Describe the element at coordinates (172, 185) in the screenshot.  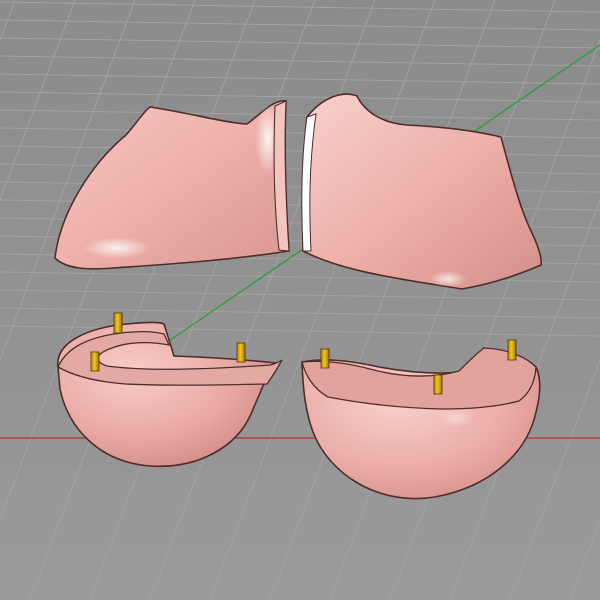
I see `upper-left-shell` at that location.